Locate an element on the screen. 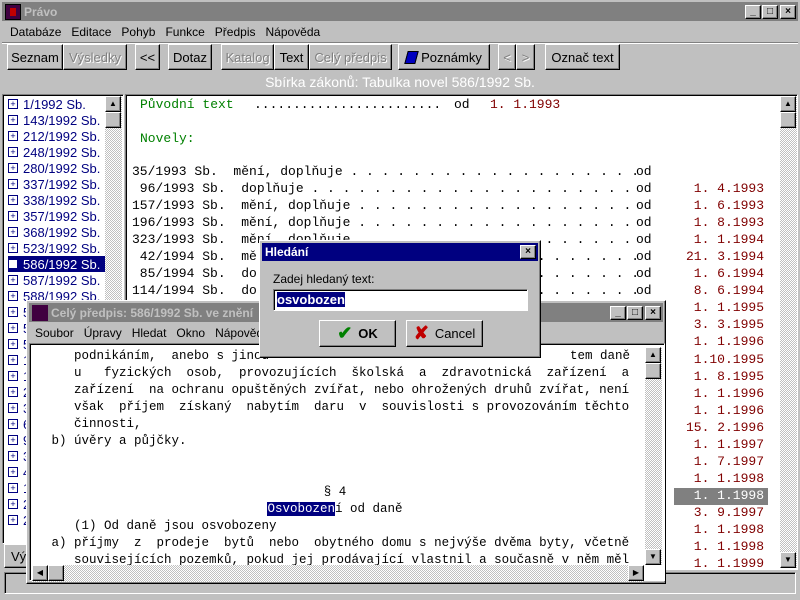 The image size is (800, 600). scroll-left-arrow-icon: ◀ is located at coordinates (40, 573).